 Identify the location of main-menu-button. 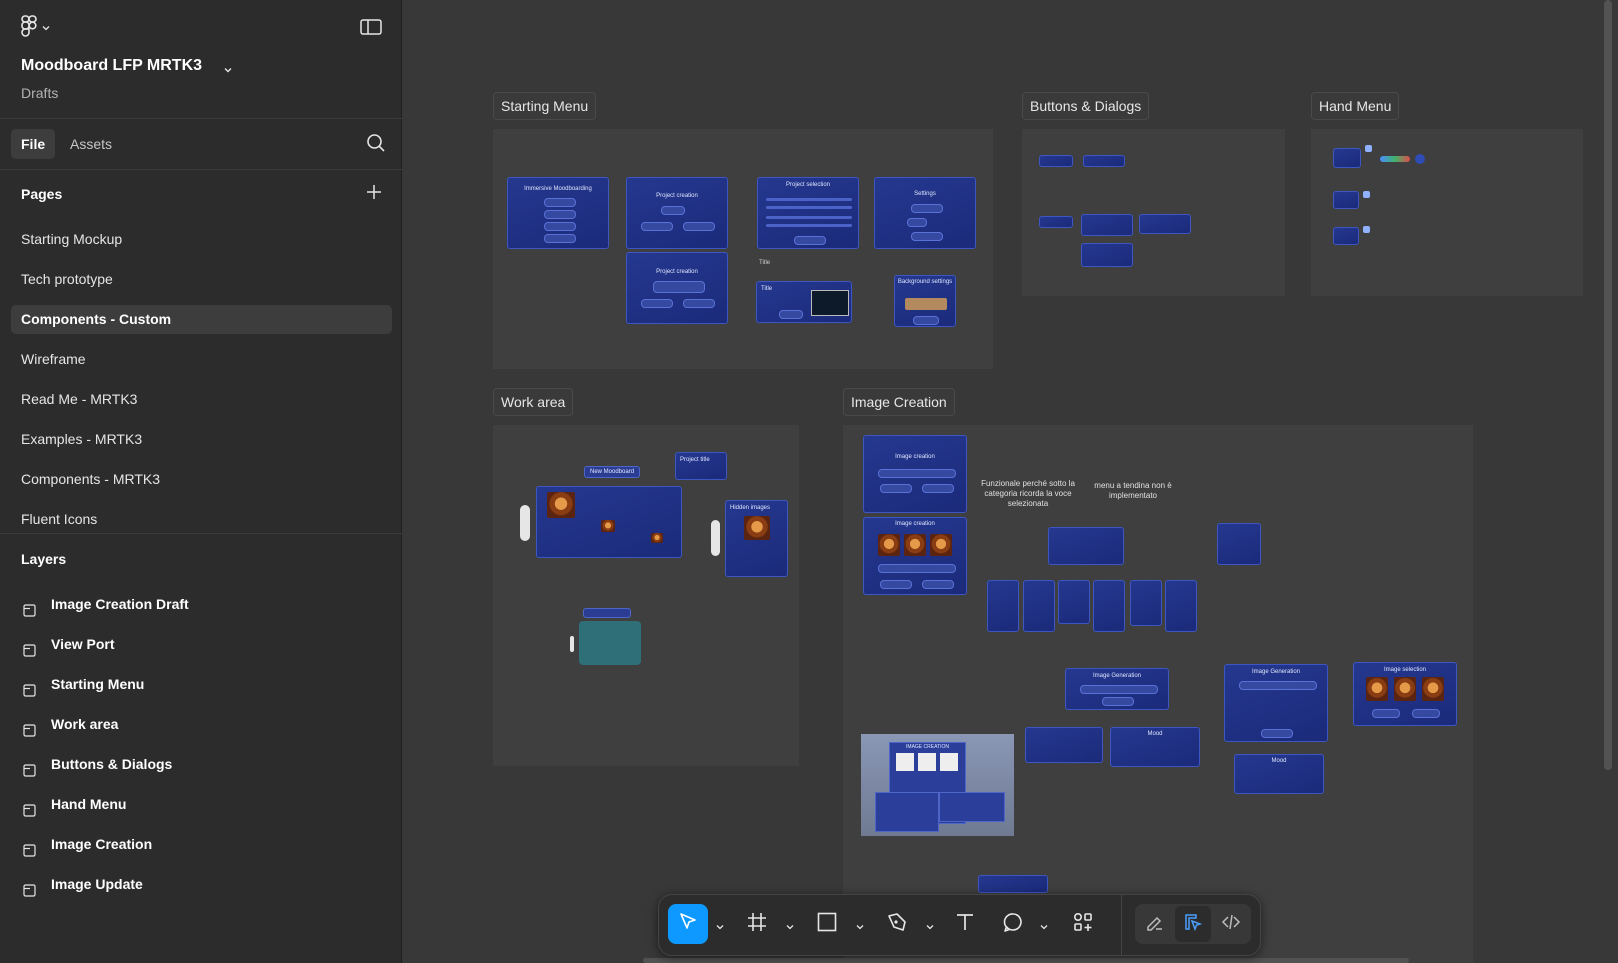
(40, 27).